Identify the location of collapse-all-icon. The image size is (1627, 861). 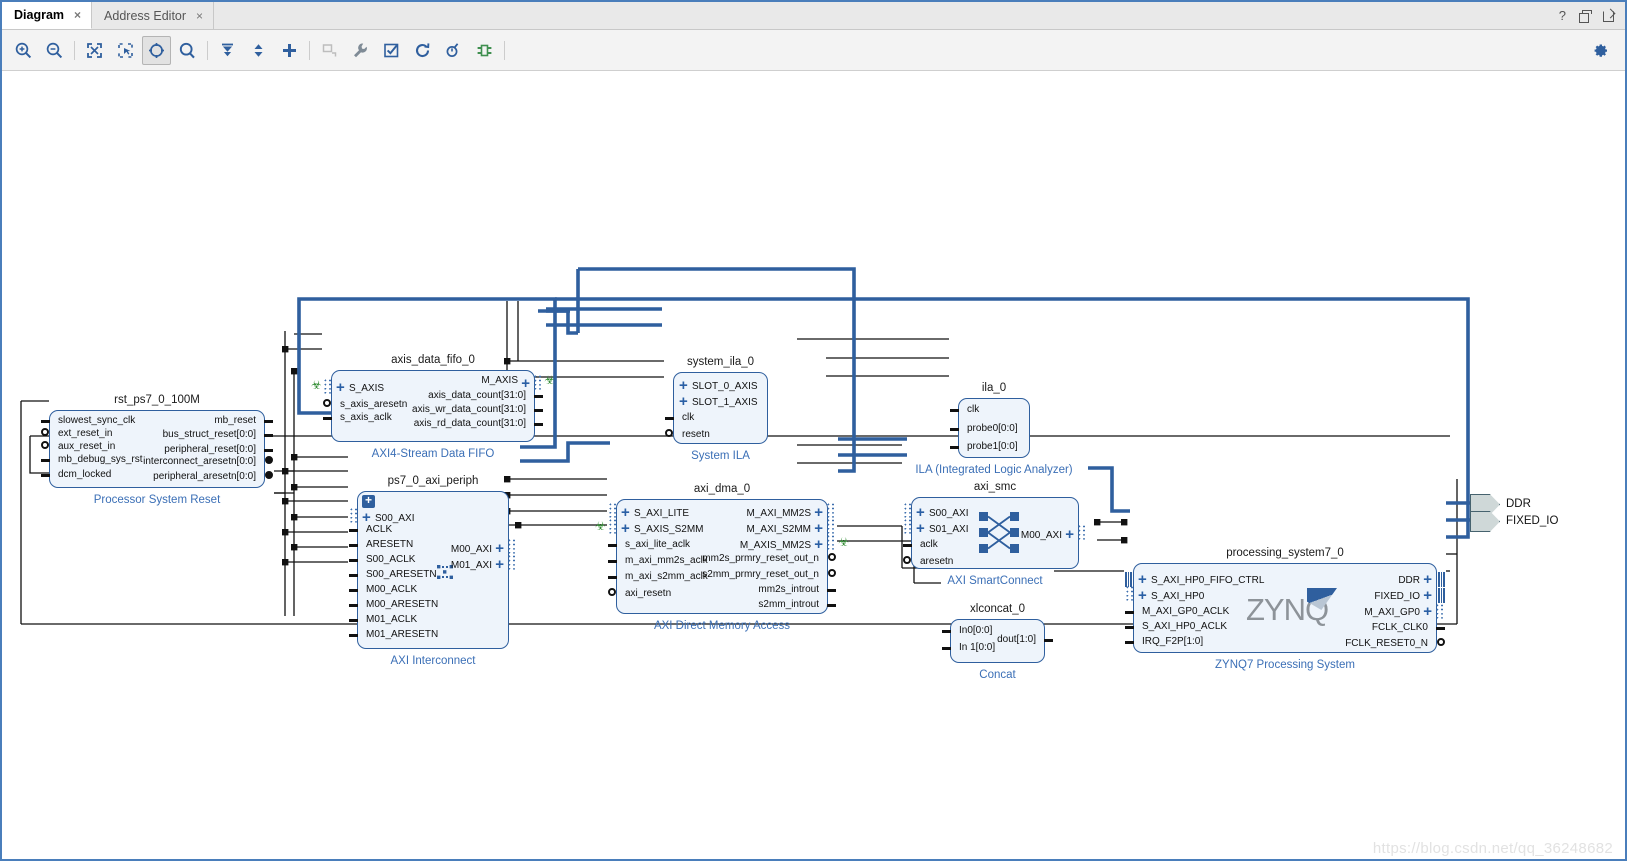
(227, 50).